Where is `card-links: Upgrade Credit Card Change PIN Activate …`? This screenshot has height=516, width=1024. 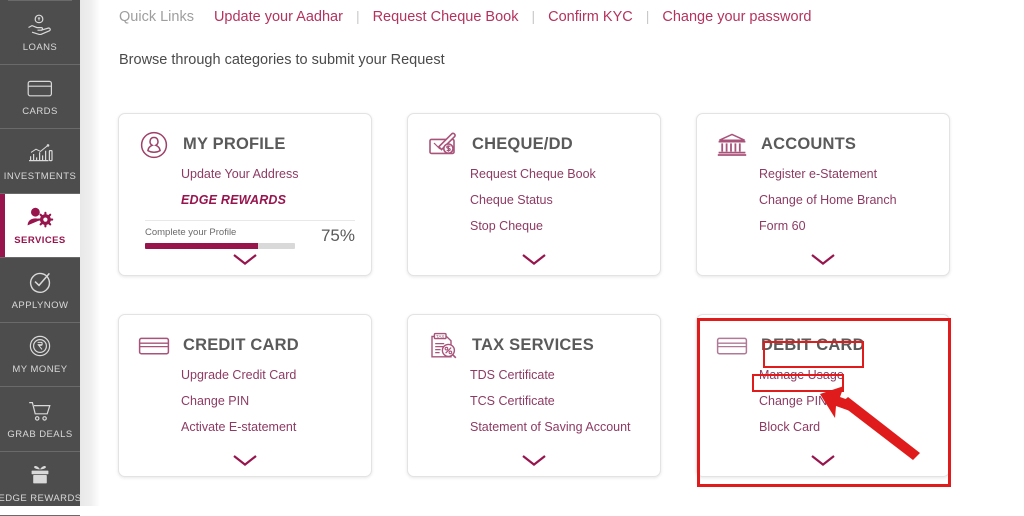 card-links: Upgrade Credit Card Change PIN Activate … is located at coordinates (245, 396).